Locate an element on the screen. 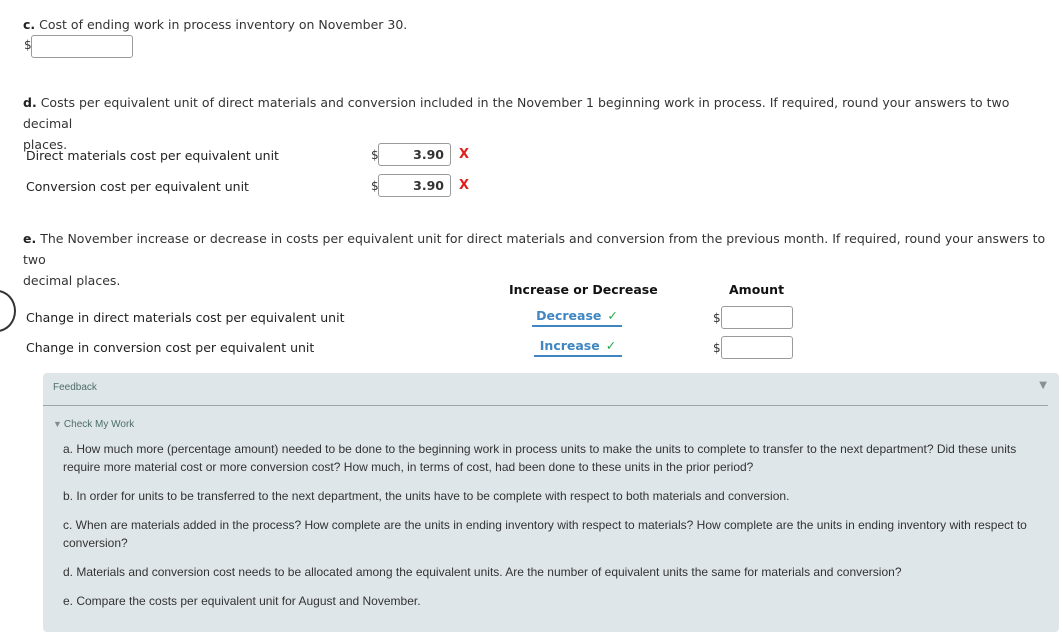 This screenshot has height=642, width=1063. feedback-title: Feedback is located at coordinates (75, 387).